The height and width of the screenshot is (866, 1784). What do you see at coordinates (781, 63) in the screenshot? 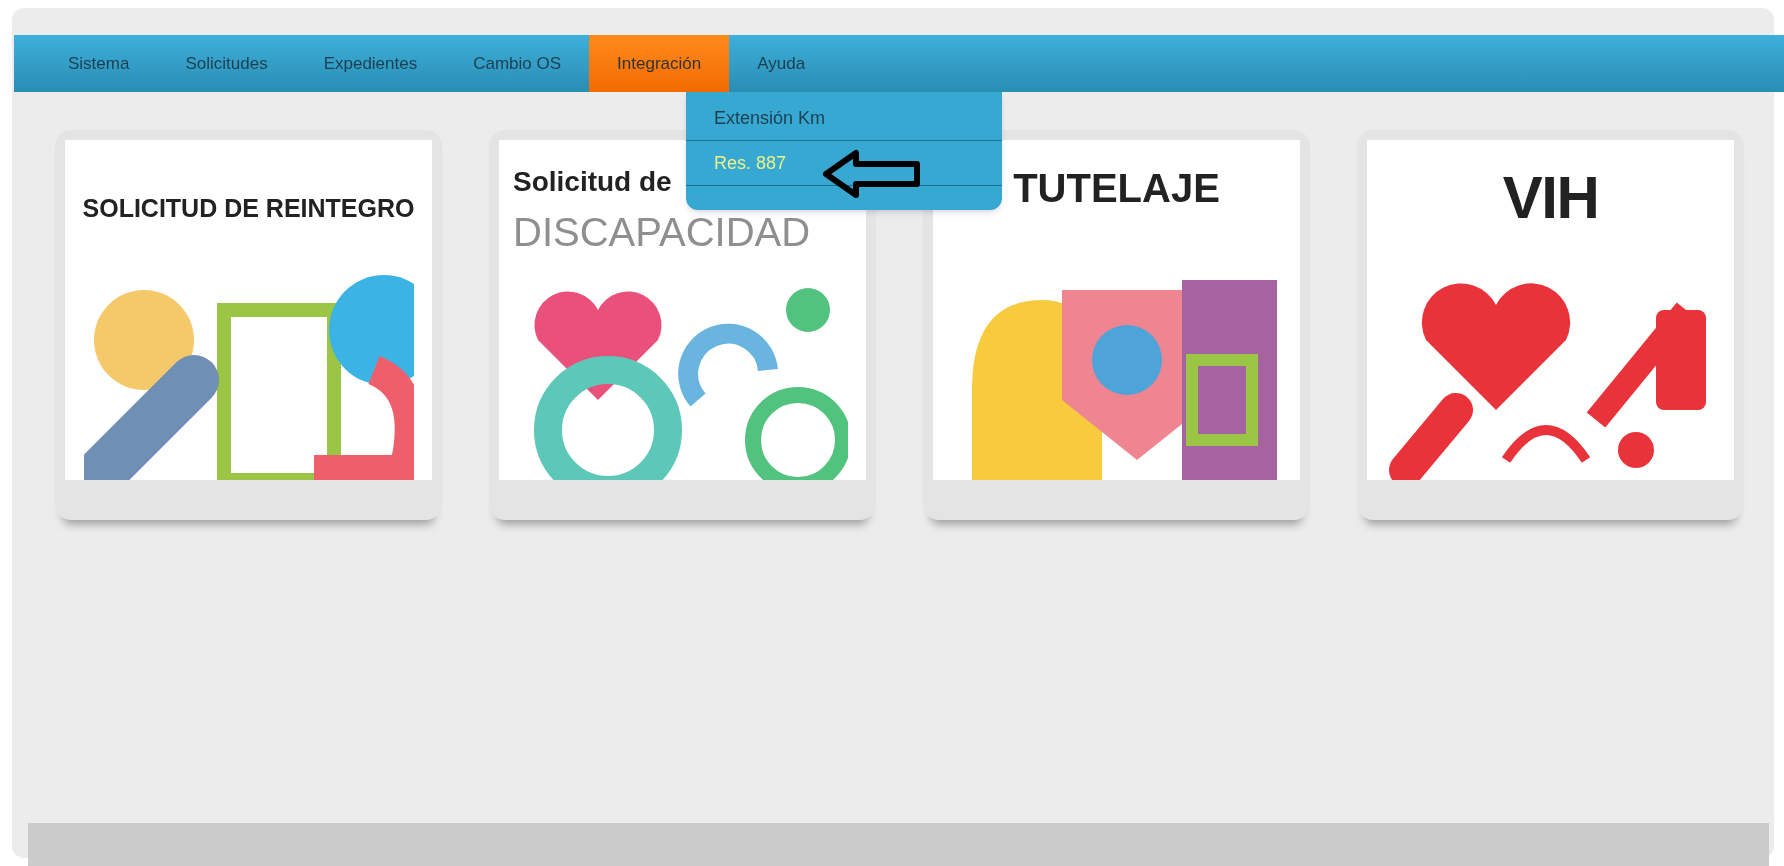
I see `menu-item: Ayuda` at bounding box center [781, 63].